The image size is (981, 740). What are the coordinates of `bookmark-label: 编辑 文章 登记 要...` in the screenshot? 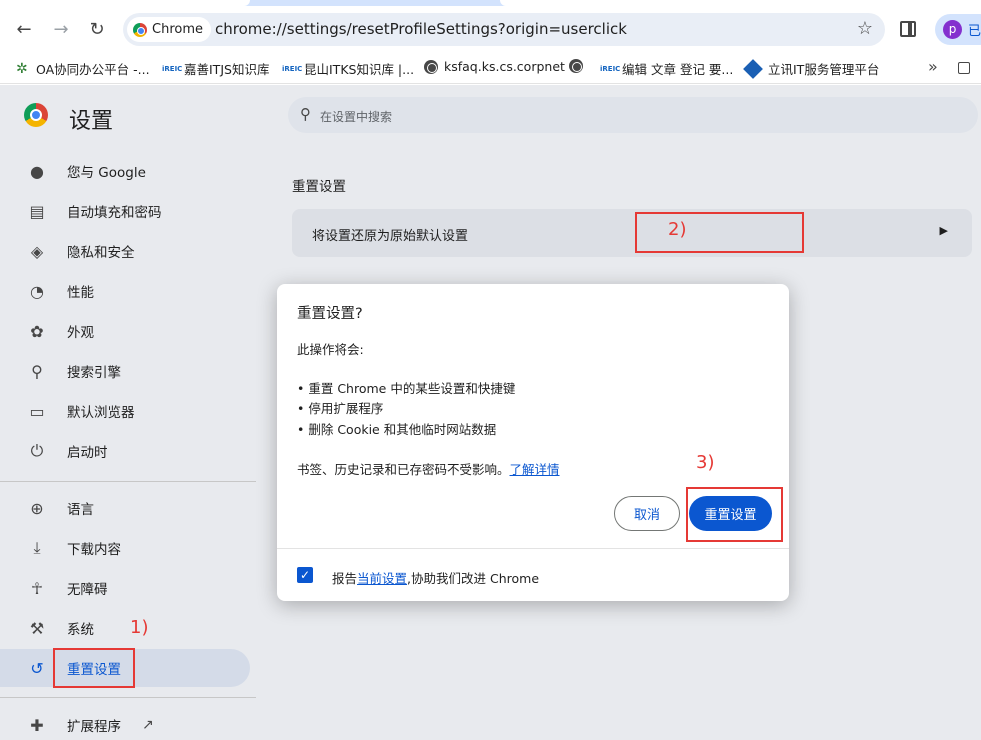 It's located at (678, 69).